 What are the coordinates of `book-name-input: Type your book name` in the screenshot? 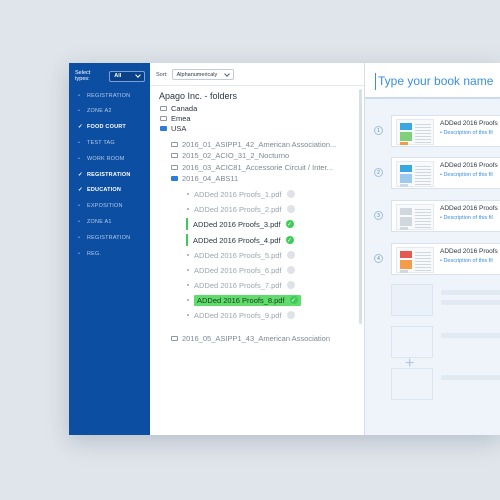 It's located at (435, 81).